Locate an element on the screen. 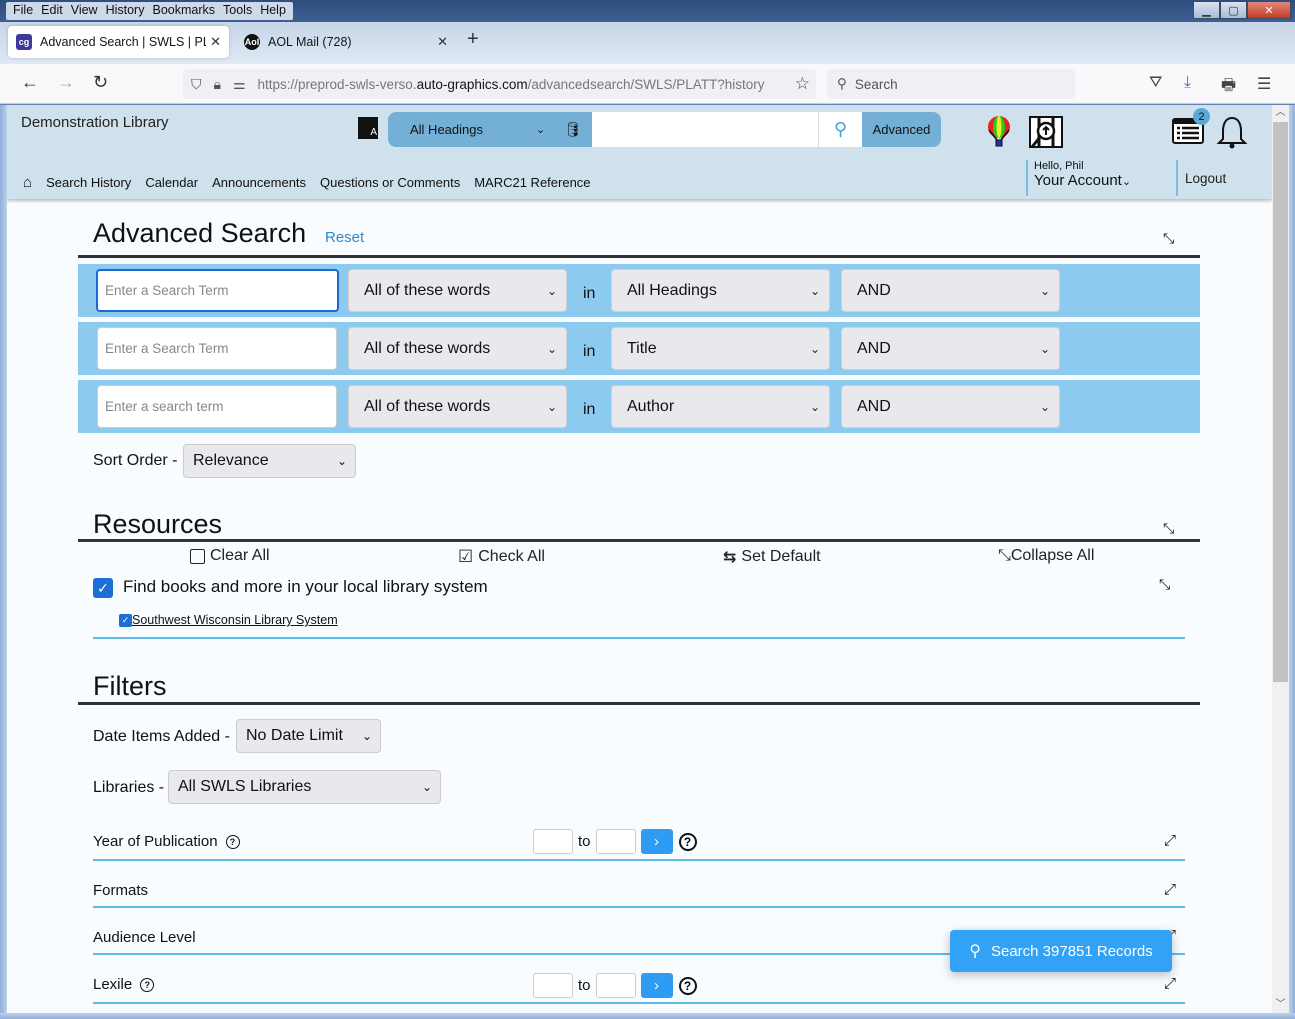 The width and height of the screenshot is (1295, 1019). section-divider is located at coordinates (639, 703).